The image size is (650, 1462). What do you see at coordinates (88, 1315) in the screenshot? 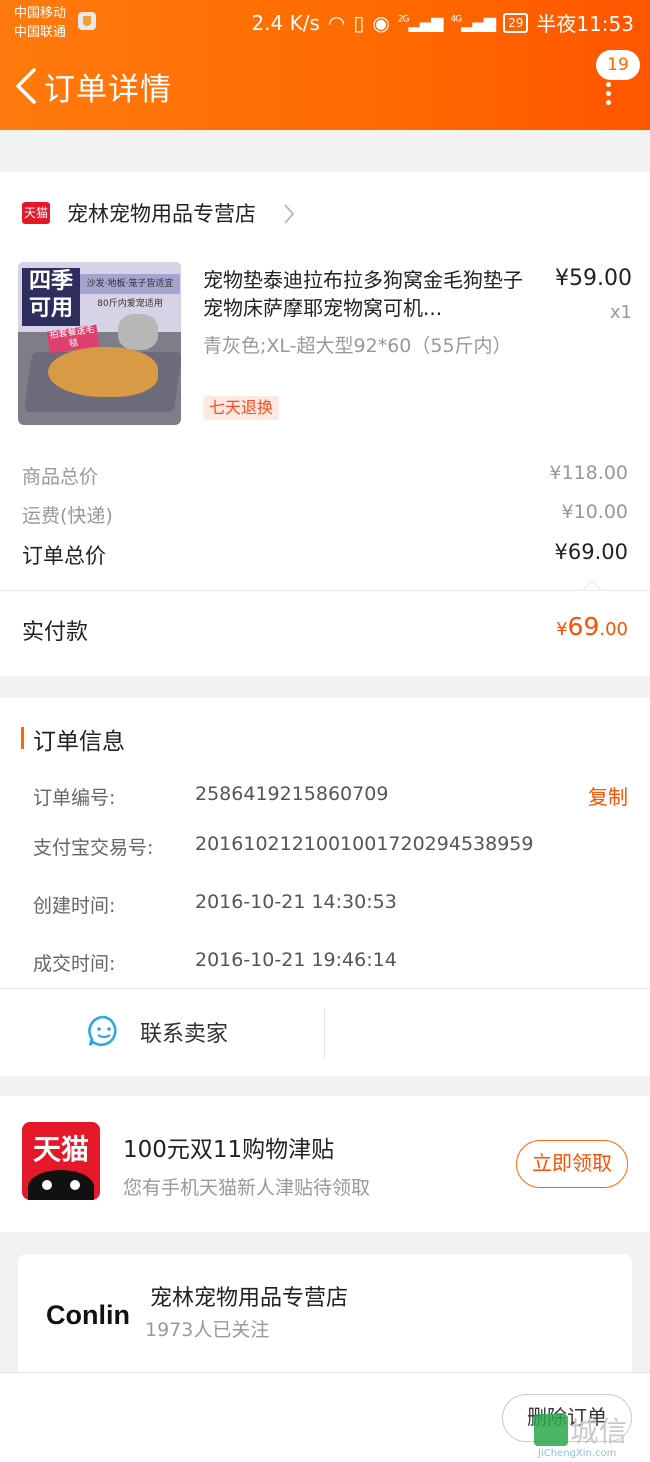
I see `shop-logo: Conlin` at bounding box center [88, 1315].